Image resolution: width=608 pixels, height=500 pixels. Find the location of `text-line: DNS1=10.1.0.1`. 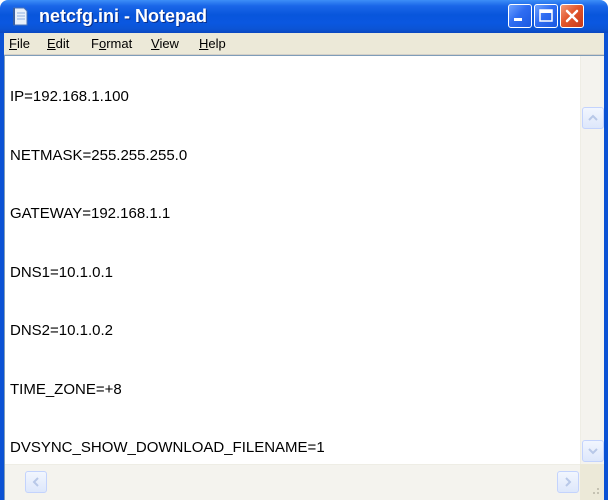

text-line: DNS1=10.1.0.1 is located at coordinates (61, 272).